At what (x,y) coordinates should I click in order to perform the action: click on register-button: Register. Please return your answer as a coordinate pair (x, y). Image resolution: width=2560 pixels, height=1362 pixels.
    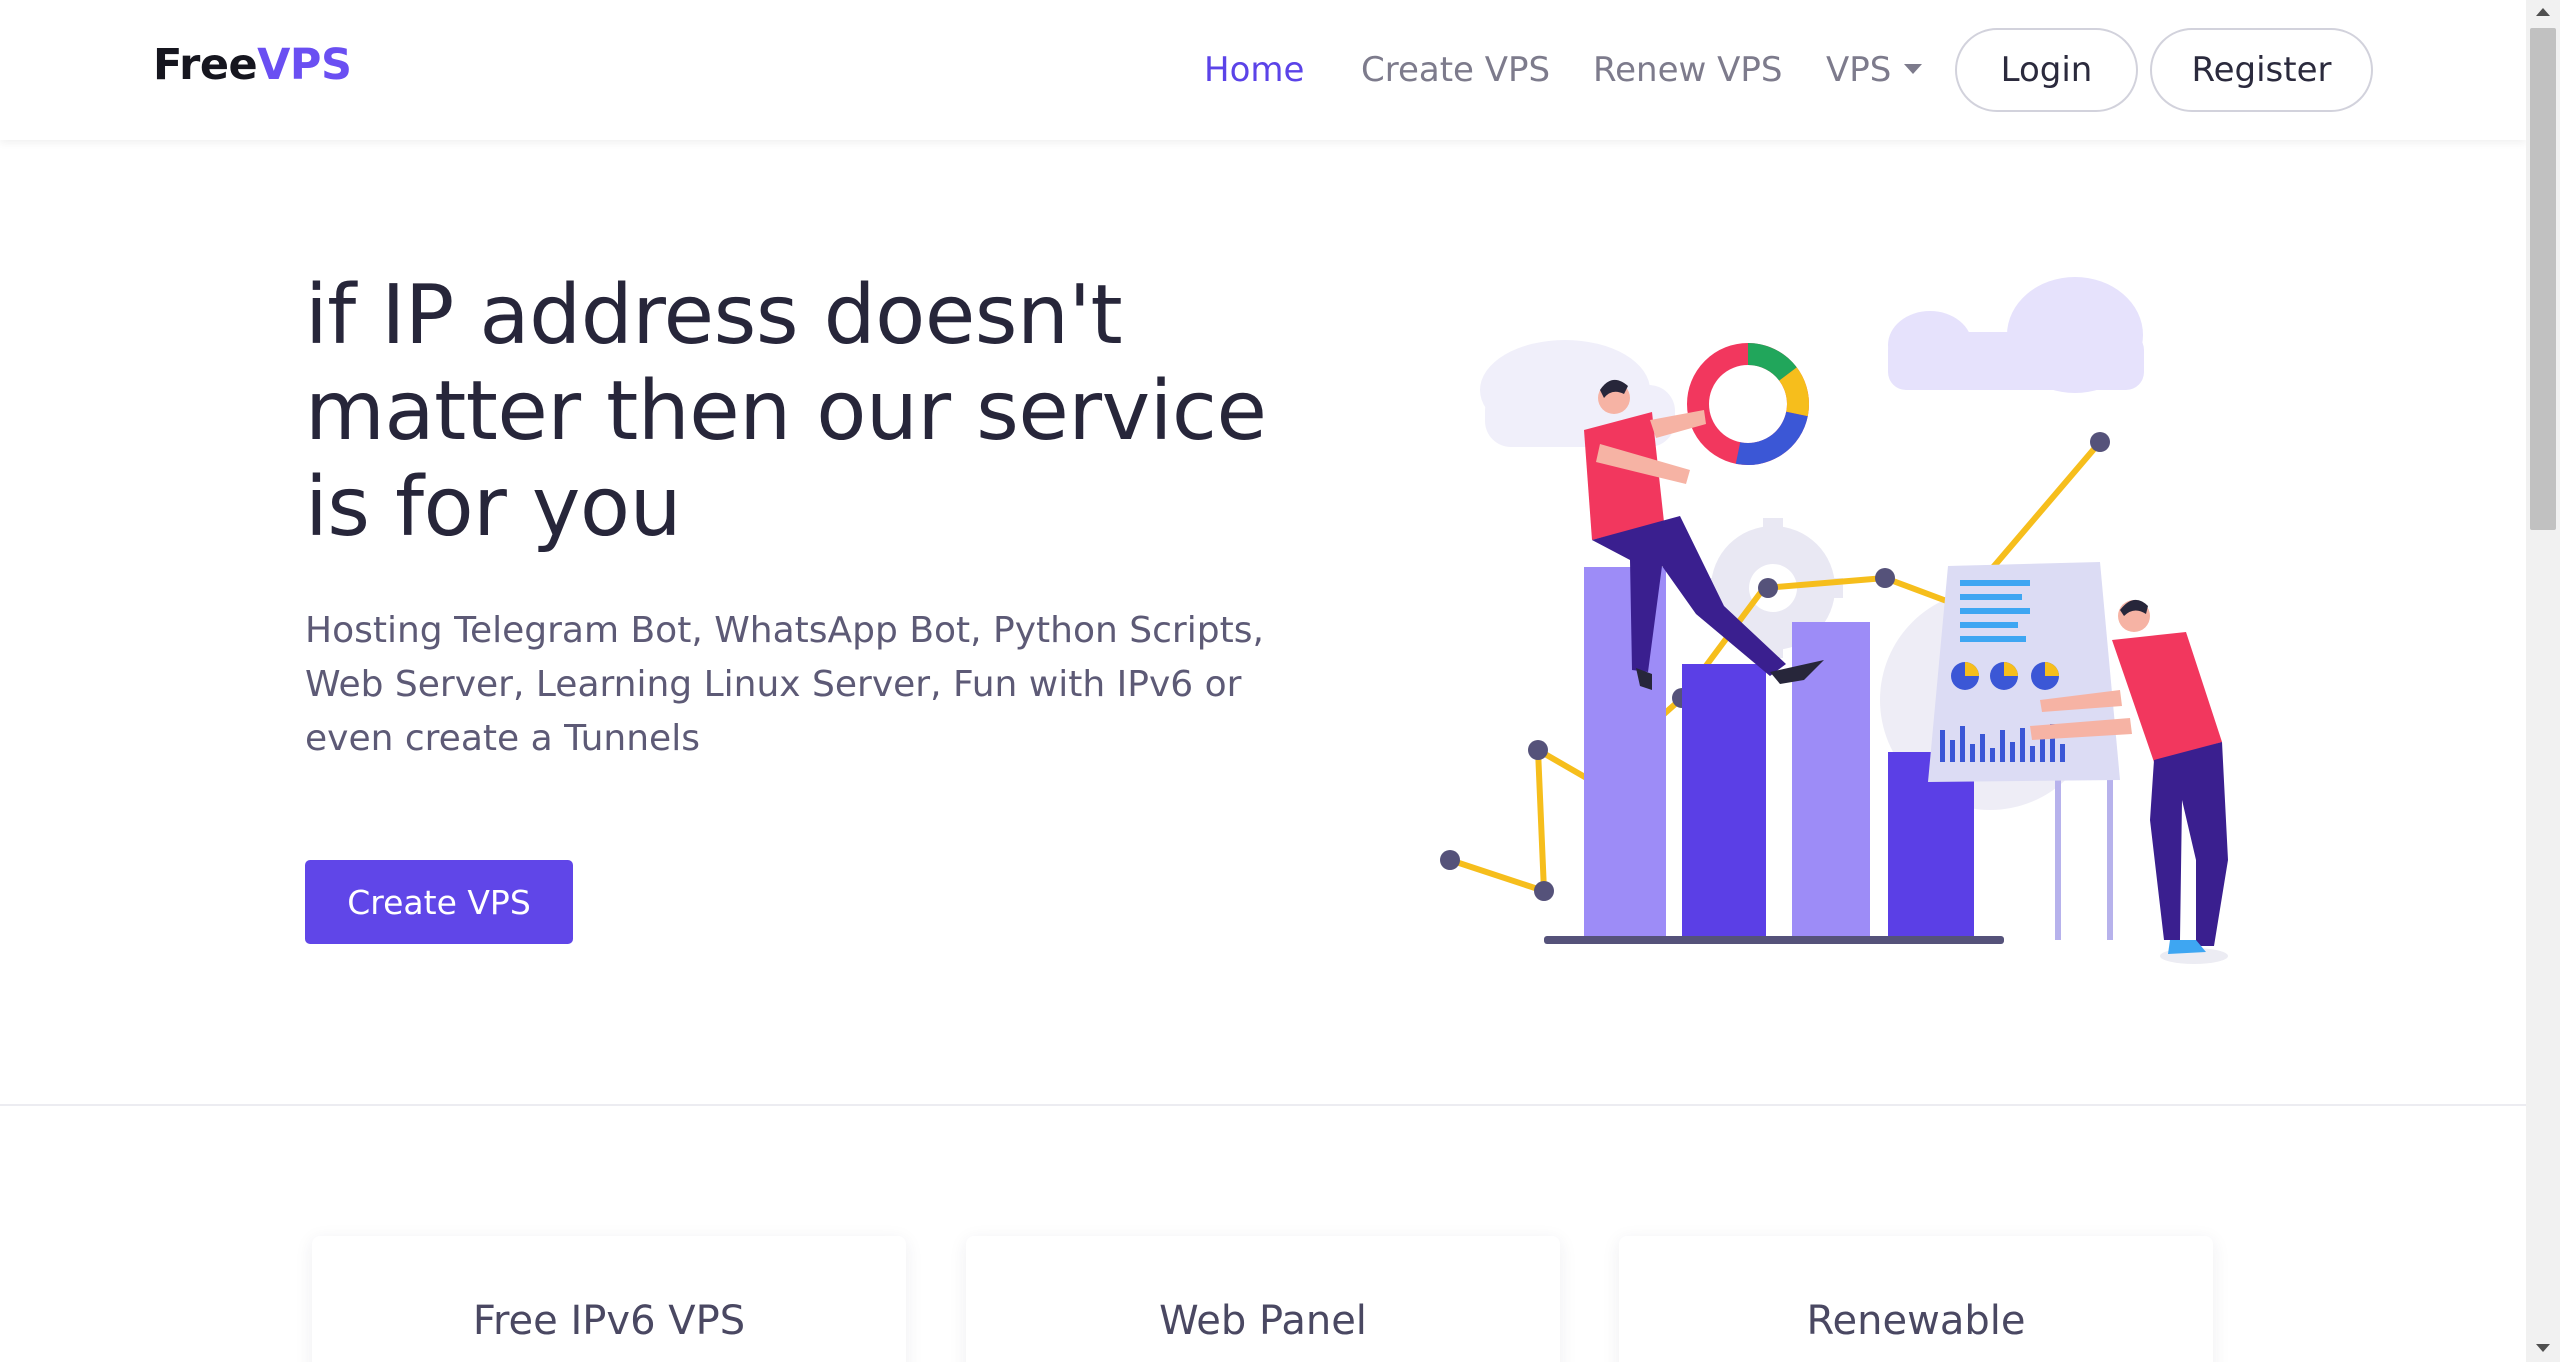
    Looking at the image, I should click on (2261, 70).